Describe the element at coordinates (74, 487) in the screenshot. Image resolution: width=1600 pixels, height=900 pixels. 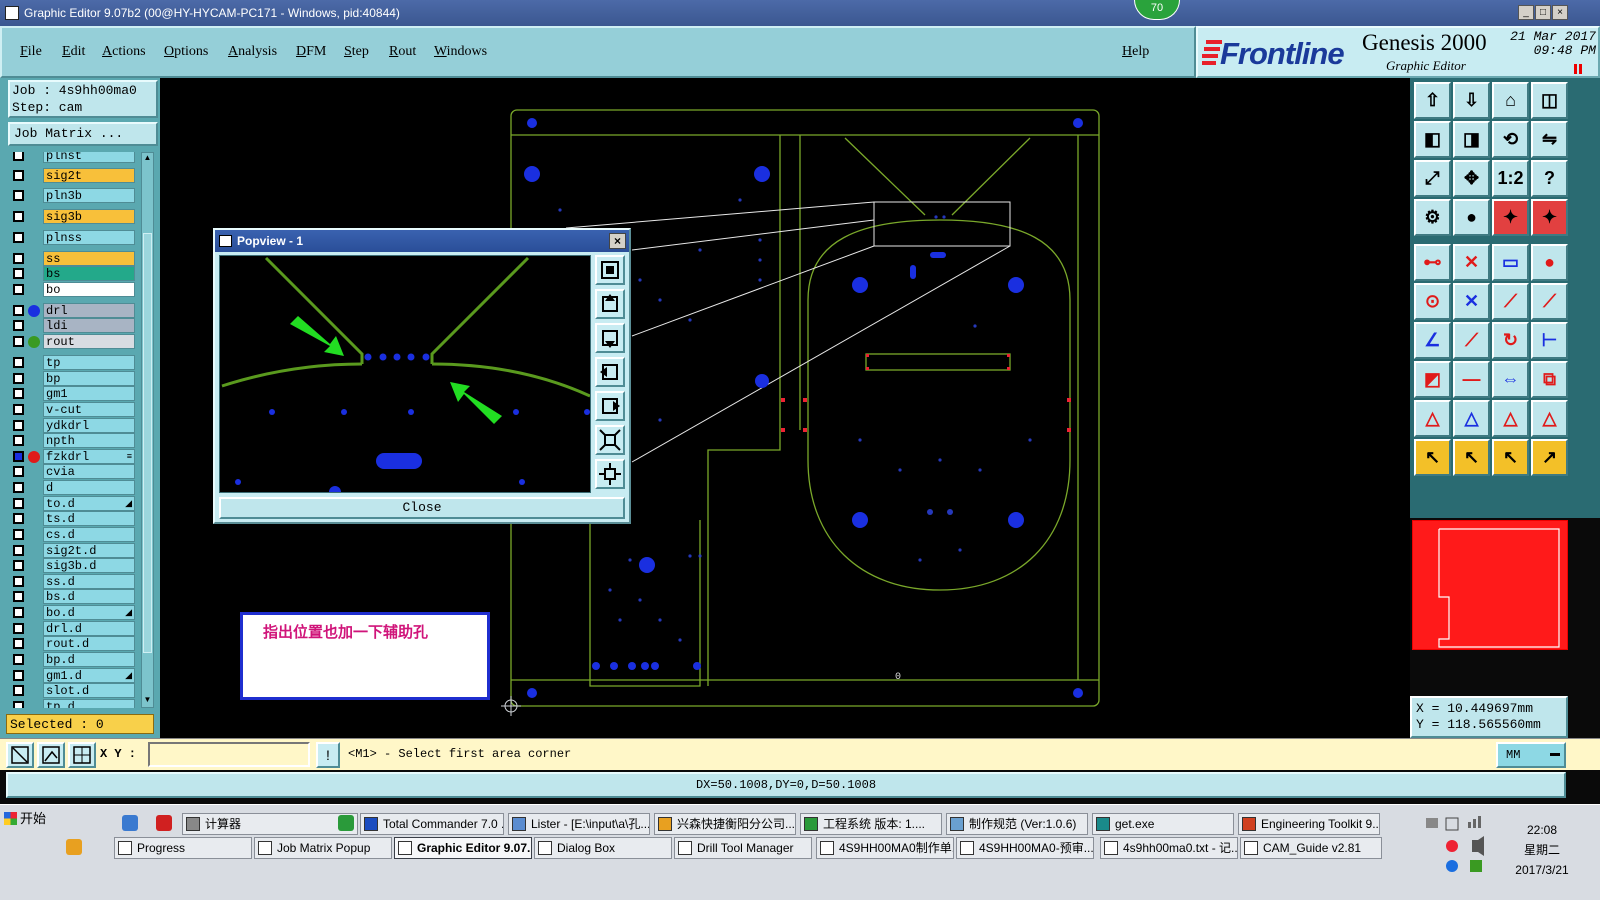
I see `layer-row: d` at that location.